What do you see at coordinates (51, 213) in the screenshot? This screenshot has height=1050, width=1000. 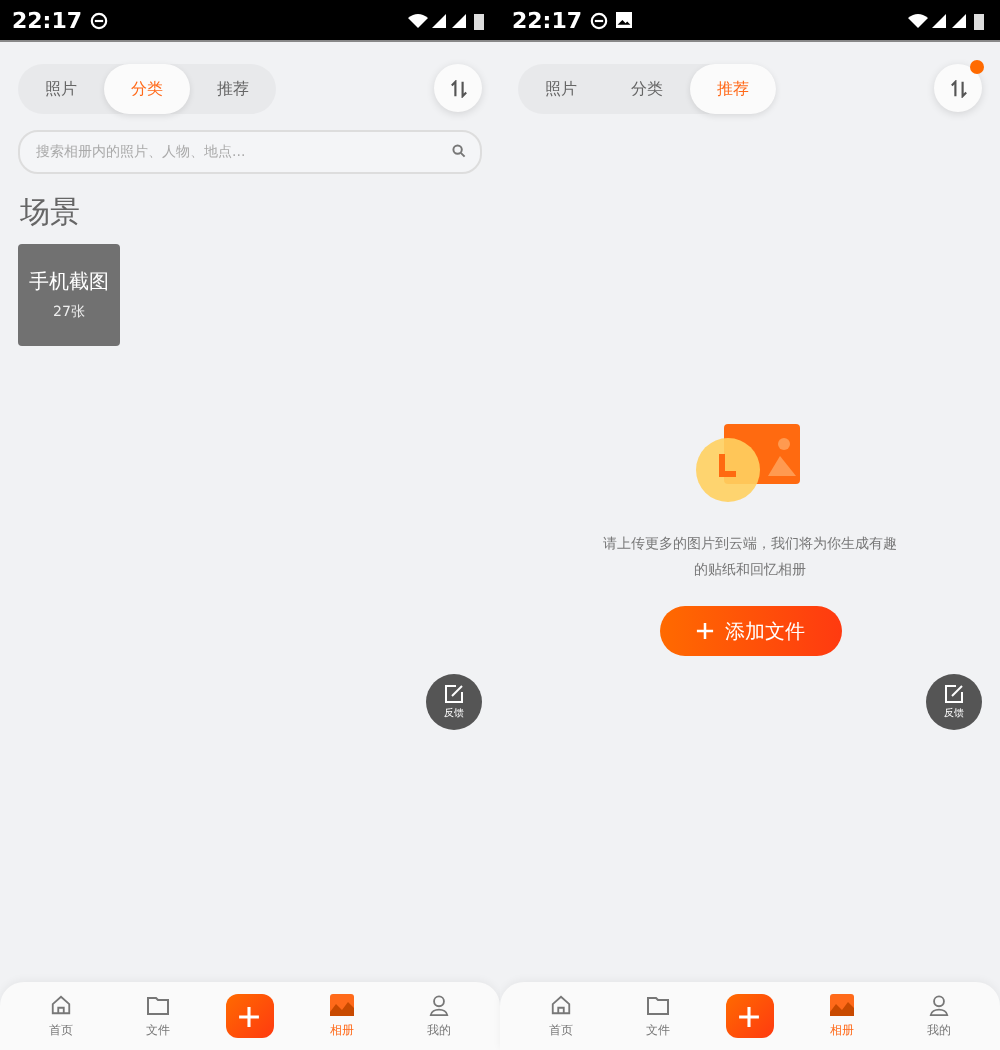 I see `section-title: 场景` at bounding box center [51, 213].